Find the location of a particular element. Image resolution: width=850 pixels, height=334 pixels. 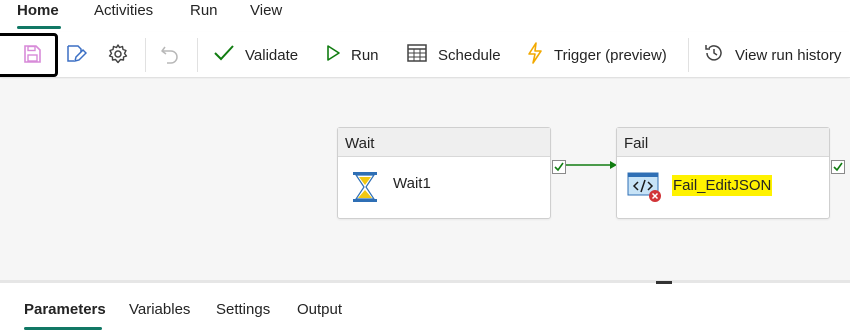

check-icon is located at coordinates (224, 55).